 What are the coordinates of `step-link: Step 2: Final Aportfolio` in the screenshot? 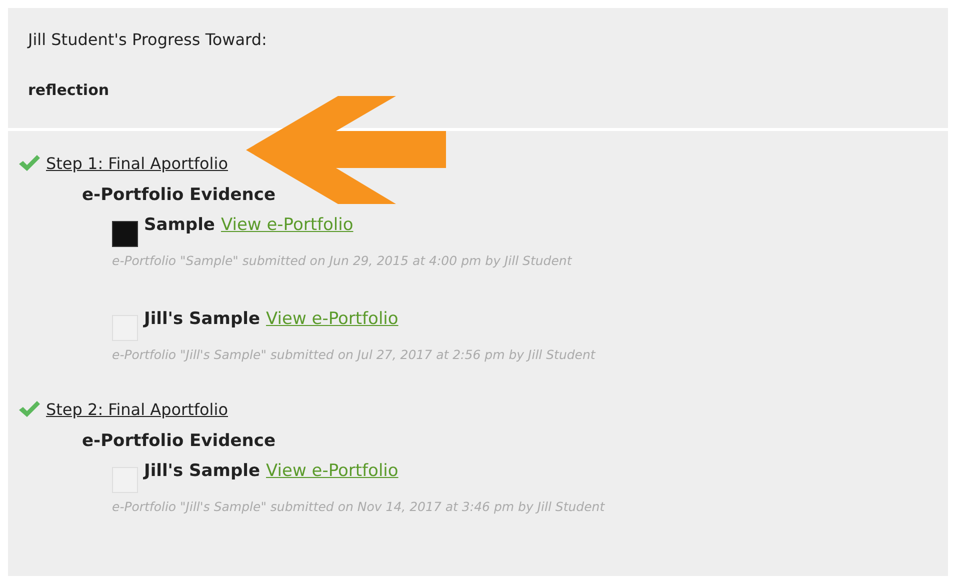 It's located at (137, 409).